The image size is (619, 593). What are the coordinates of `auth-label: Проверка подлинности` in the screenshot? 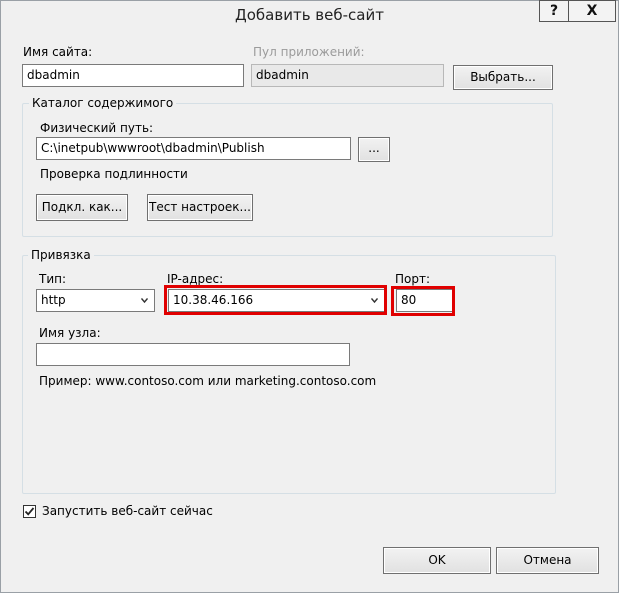 It's located at (114, 174).